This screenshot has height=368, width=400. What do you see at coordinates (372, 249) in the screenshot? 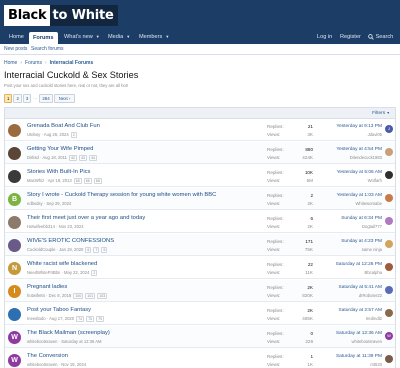
I see `last-post-user: same ninja` at bounding box center [372, 249].